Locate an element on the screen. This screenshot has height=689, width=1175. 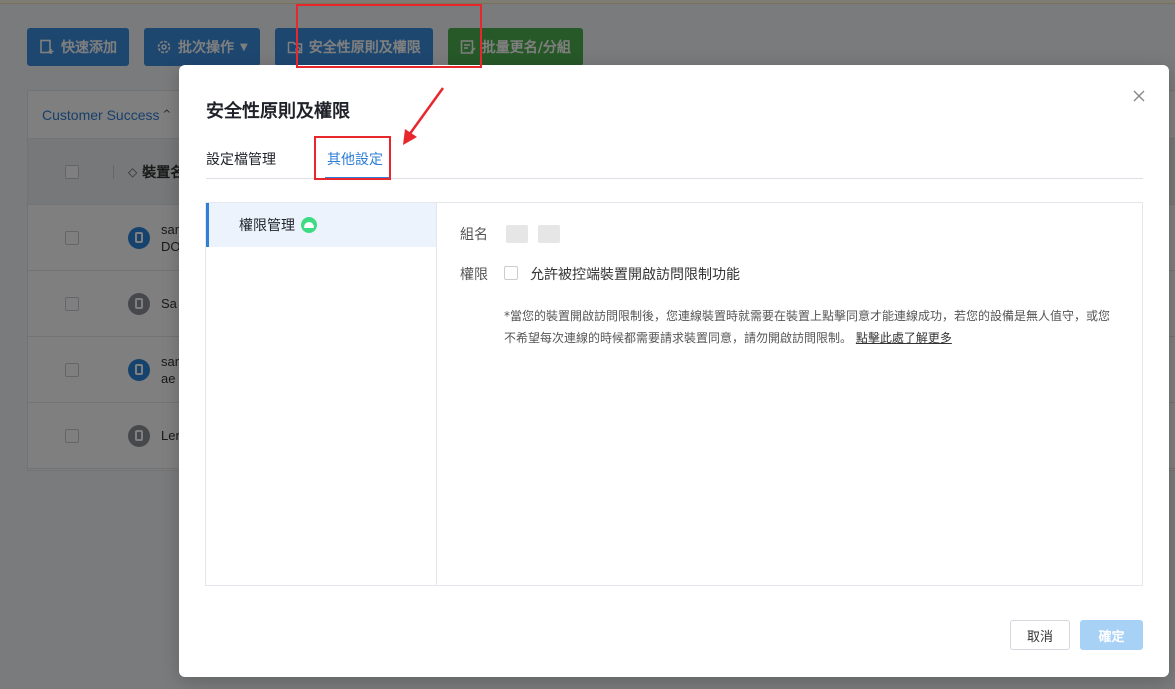
group-name-label: 組名 is located at coordinates (474, 235).